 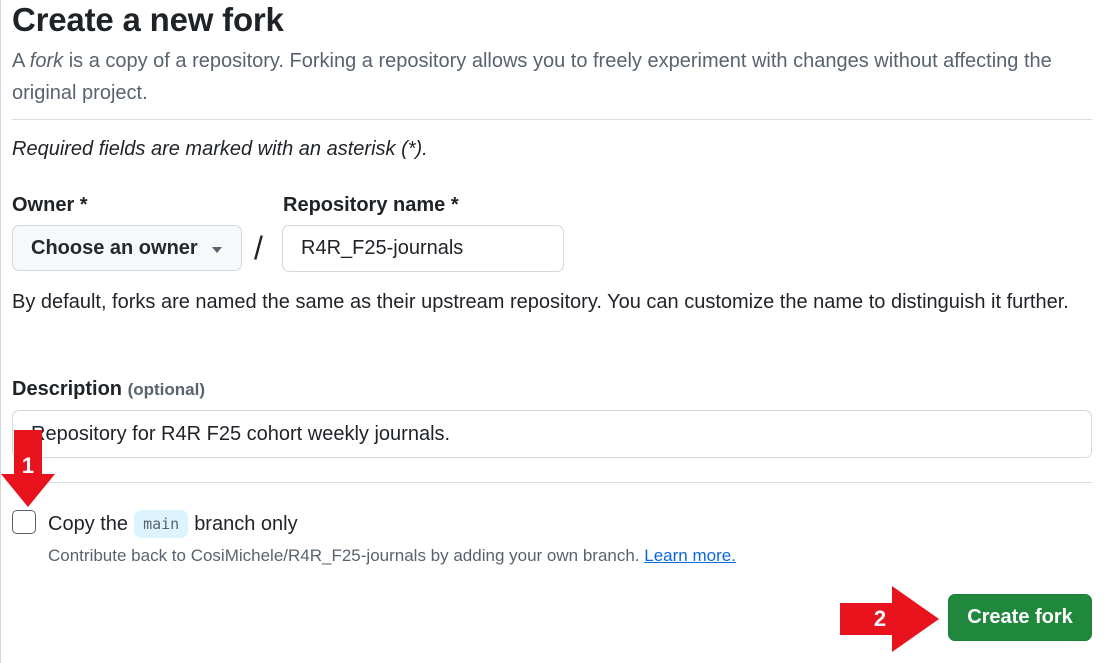 I want to click on repository-name-label: Repository name *, so click(x=371, y=205).